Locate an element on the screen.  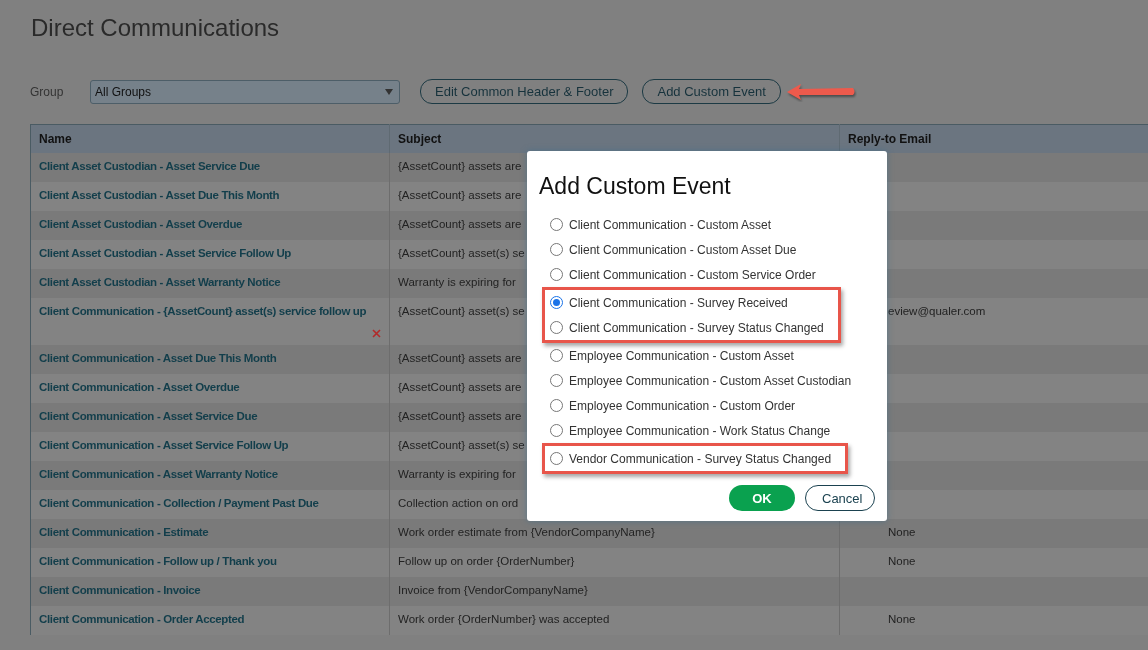
event-link: Client Communication - Asset Overdue is located at coordinates (139, 387).